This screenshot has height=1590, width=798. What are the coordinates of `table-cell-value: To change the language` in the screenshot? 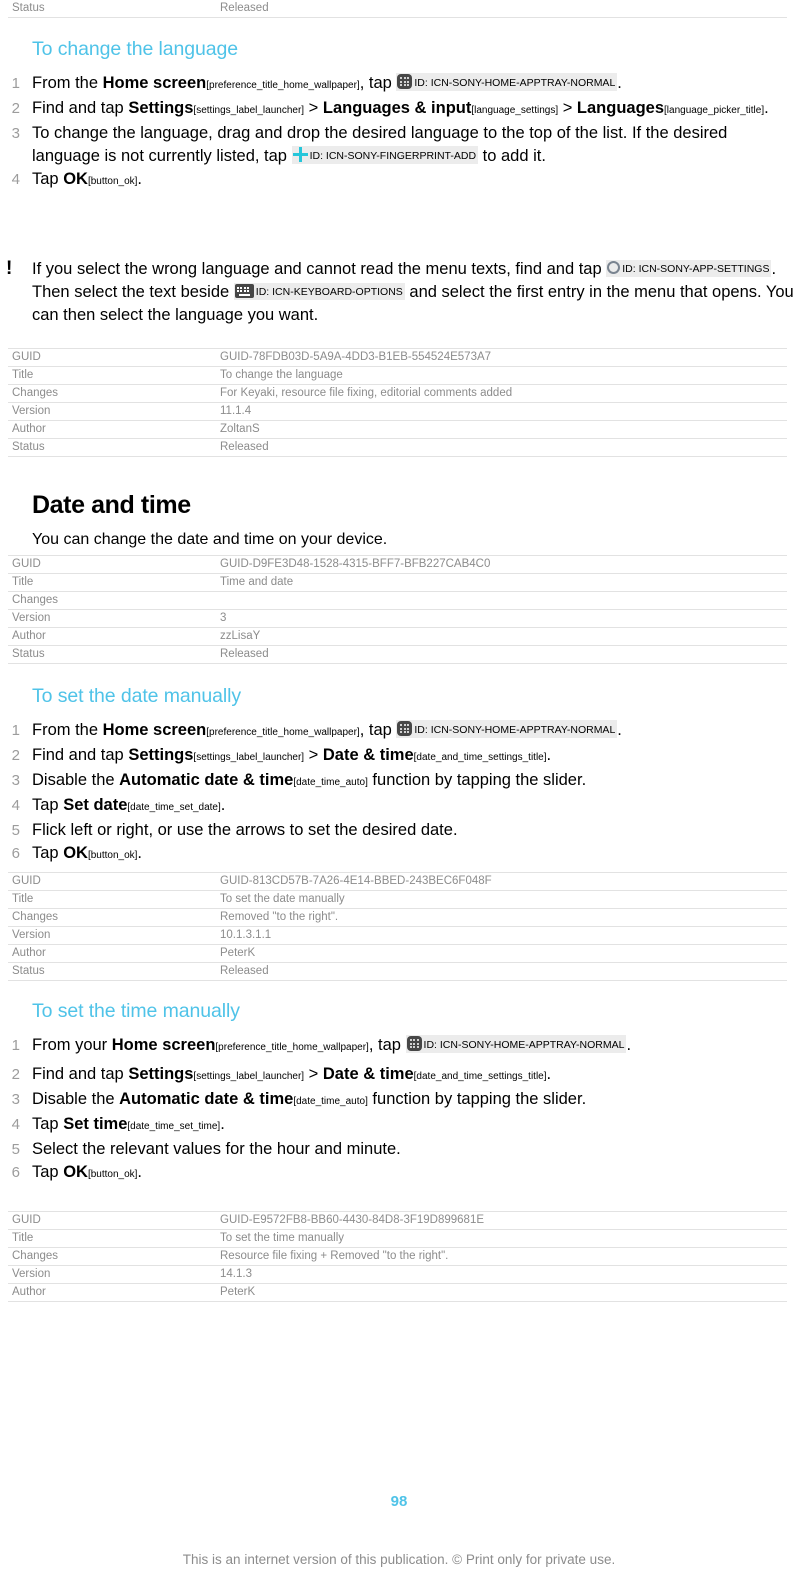 It's located at (501, 375).